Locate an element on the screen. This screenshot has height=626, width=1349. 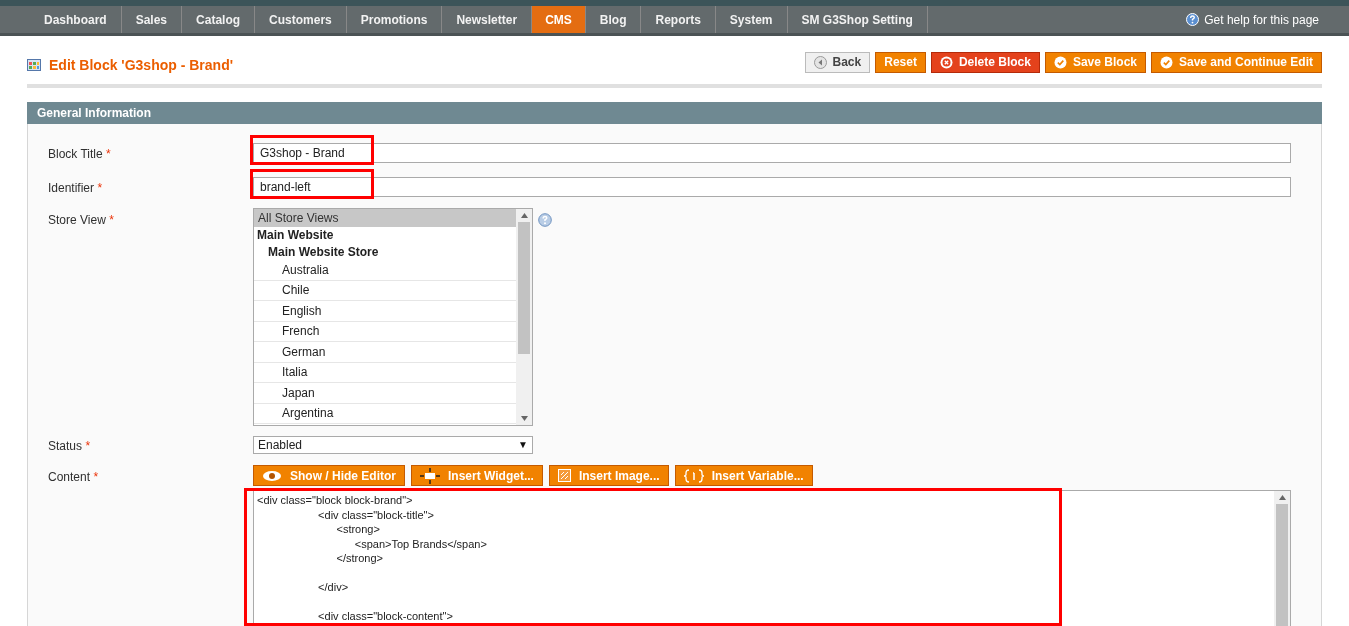
nav-tab: Dashboard is located at coordinates (76, 19).